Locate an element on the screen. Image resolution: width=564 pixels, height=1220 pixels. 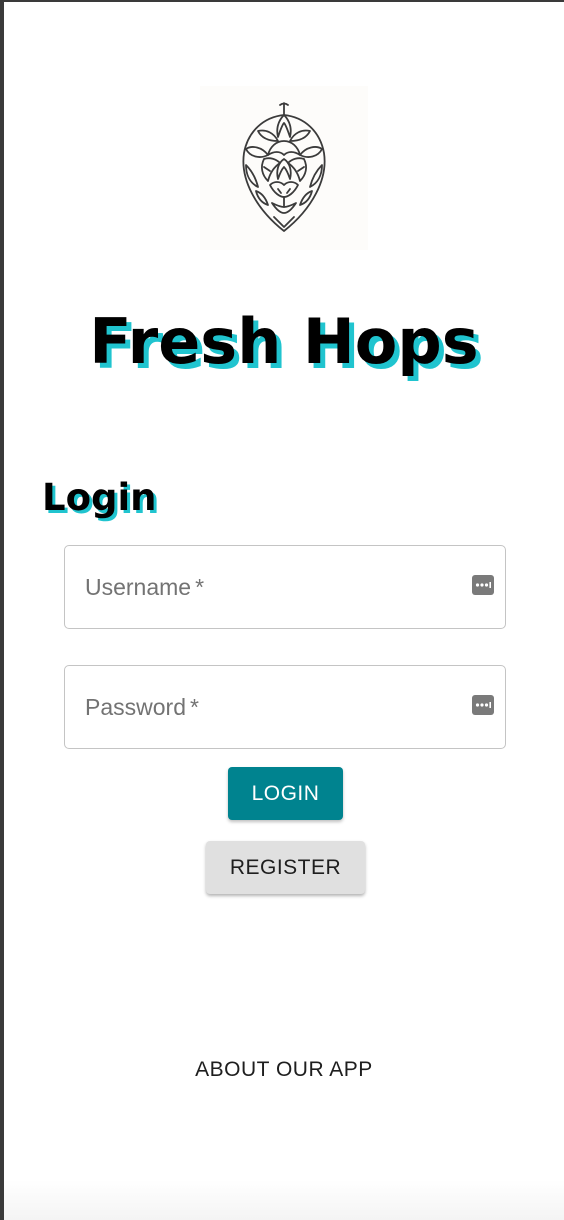
password-input is located at coordinates (285, 707).